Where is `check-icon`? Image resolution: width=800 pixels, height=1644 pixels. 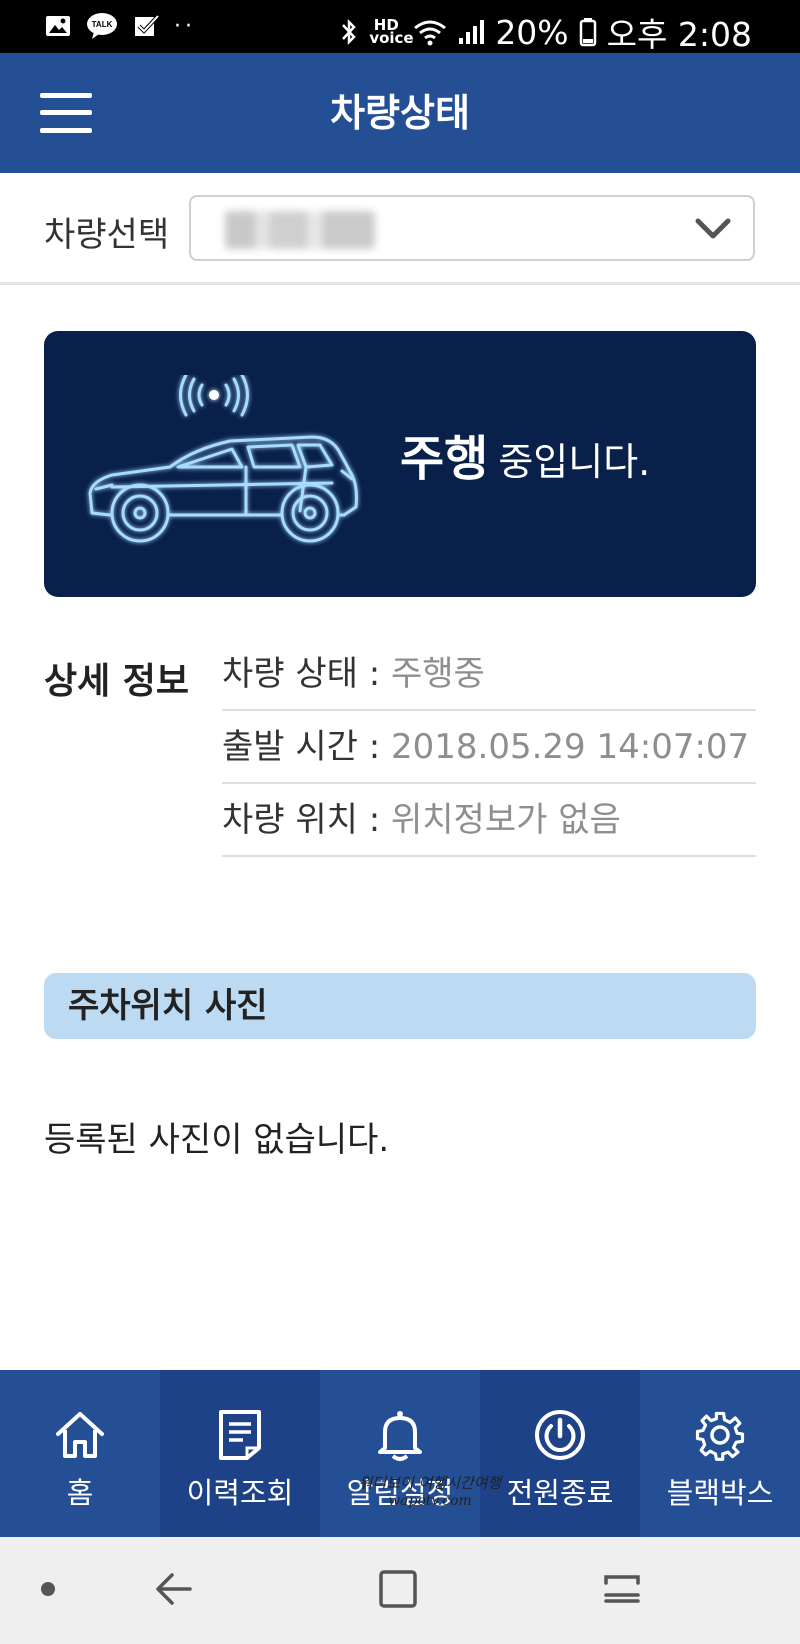 check-icon is located at coordinates (147, 25).